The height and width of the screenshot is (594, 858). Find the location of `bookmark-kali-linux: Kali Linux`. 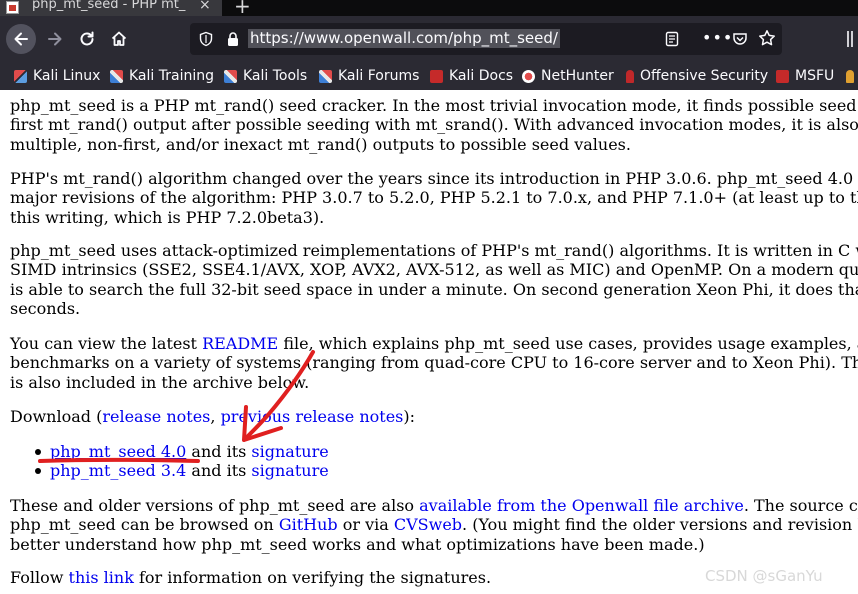

bookmark-kali-linux: Kali Linux is located at coordinates (57, 76).